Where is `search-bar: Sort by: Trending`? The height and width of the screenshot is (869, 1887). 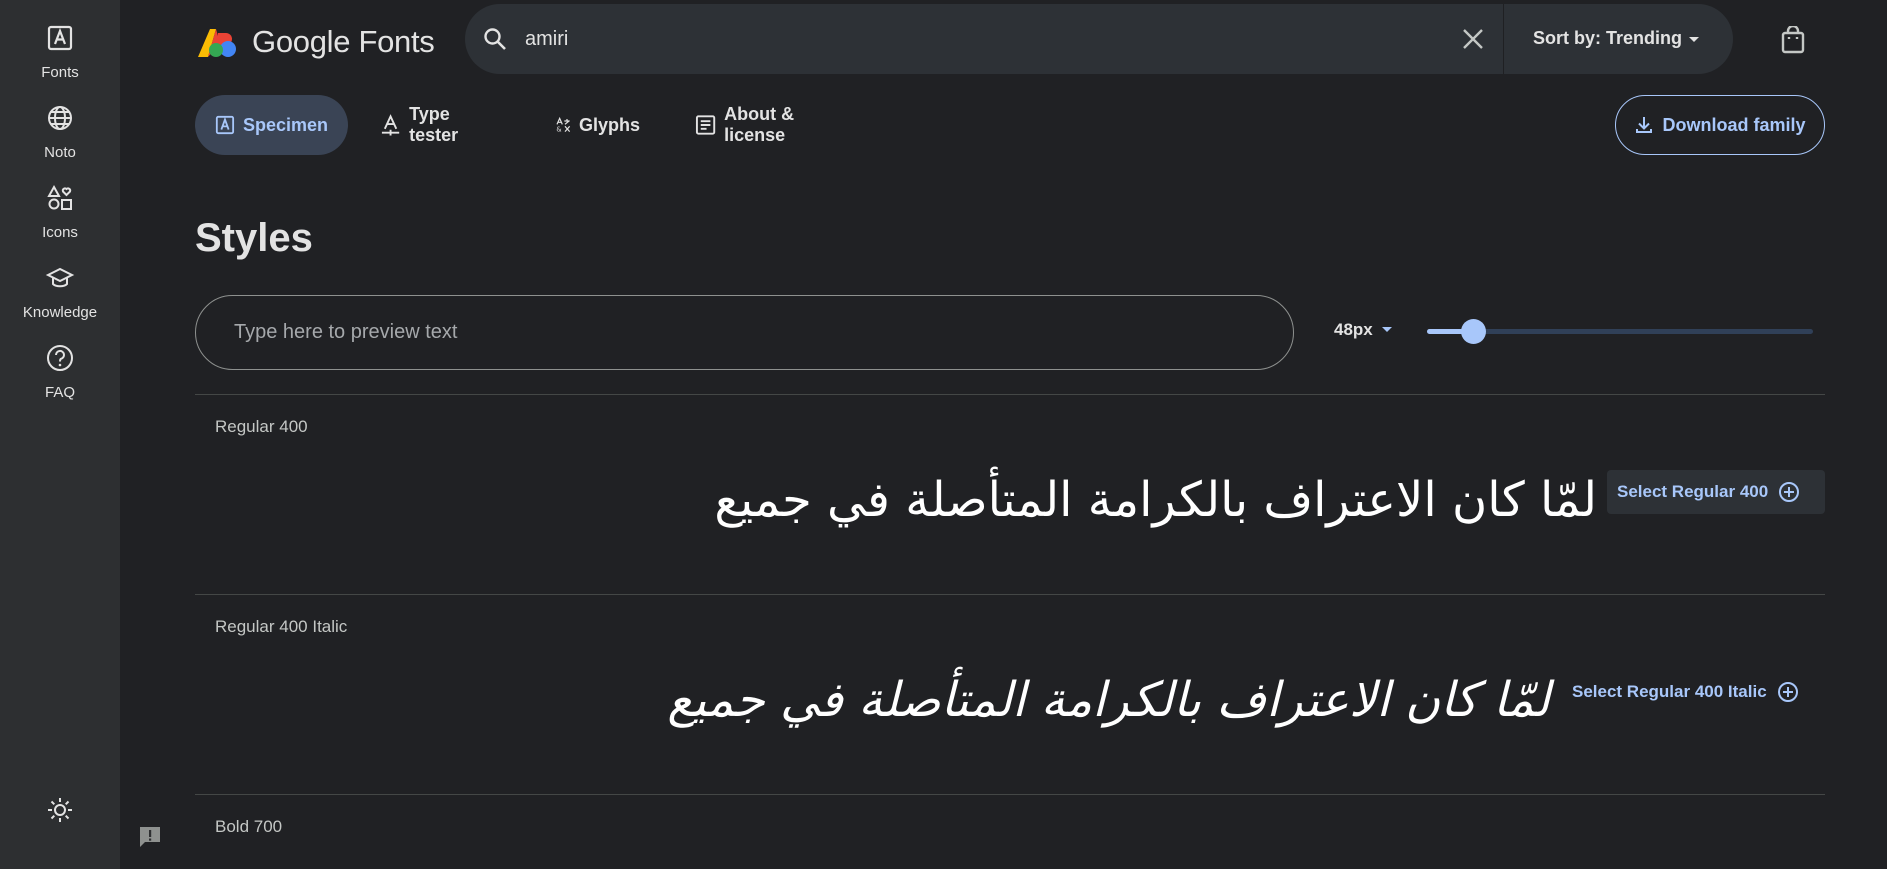 search-bar: Sort by: Trending is located at coordinates (1099, 39).